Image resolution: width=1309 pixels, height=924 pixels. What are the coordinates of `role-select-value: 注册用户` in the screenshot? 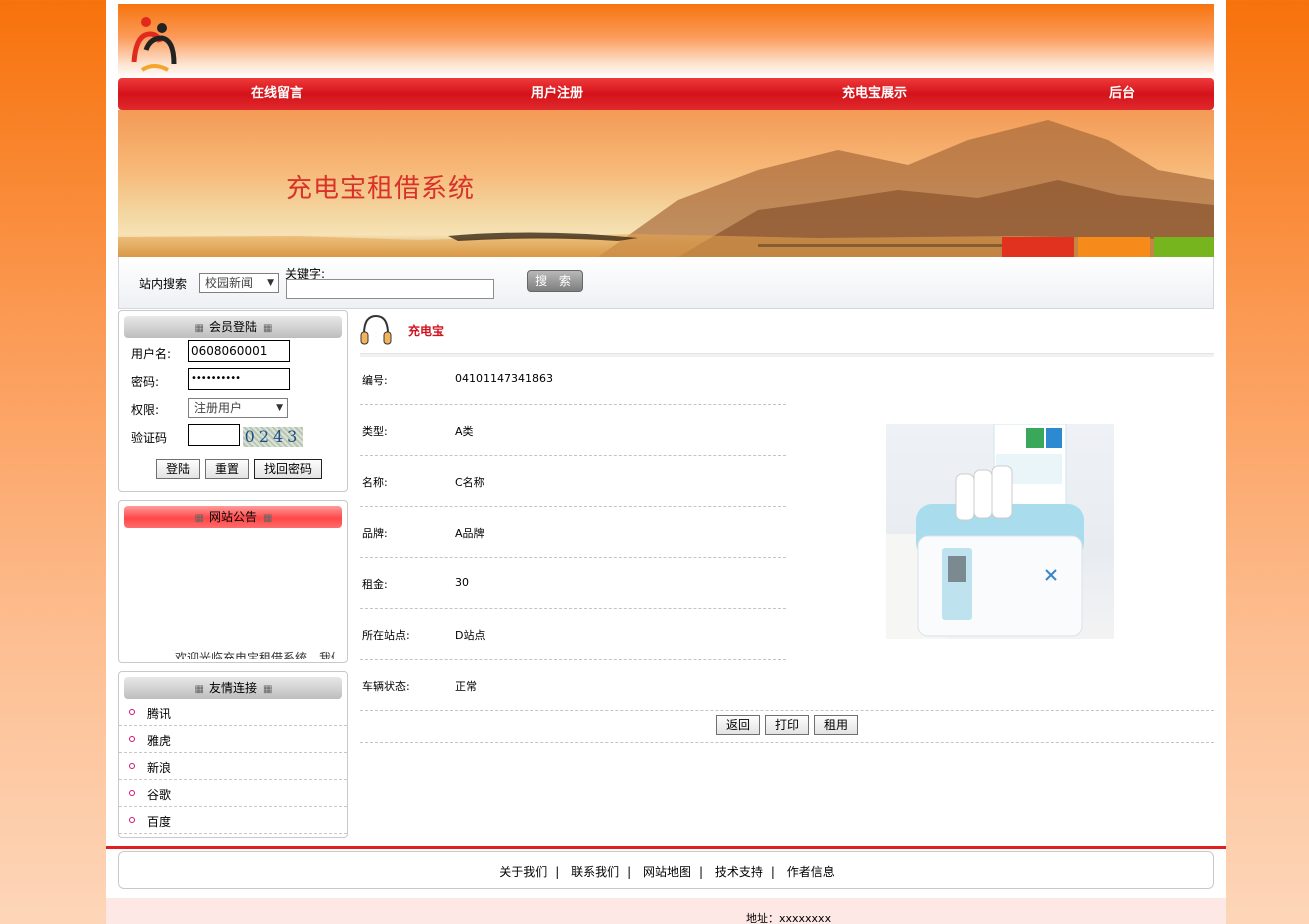 It's located at (218, 408).